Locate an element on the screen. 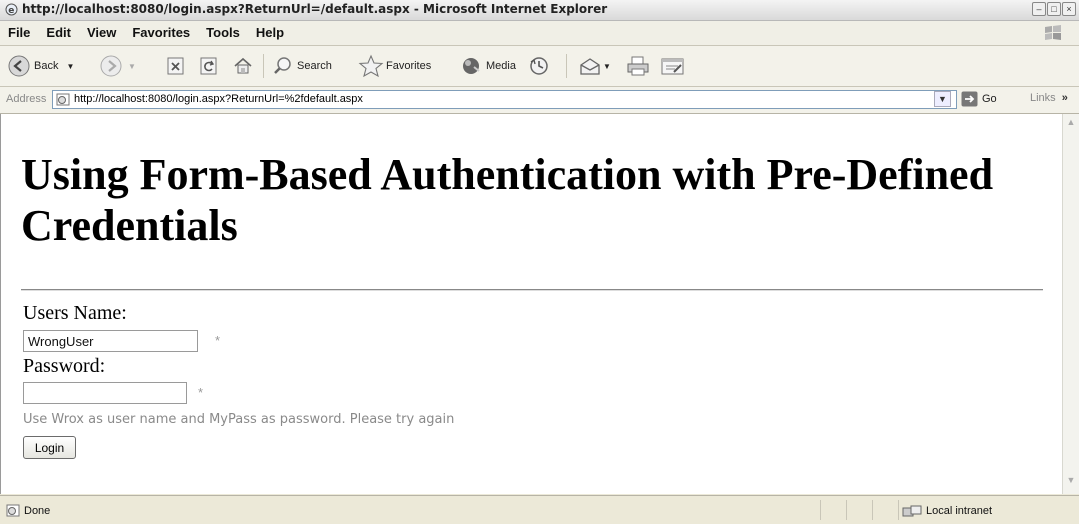  password-required-marker: * is located at coordinates (201, 392).